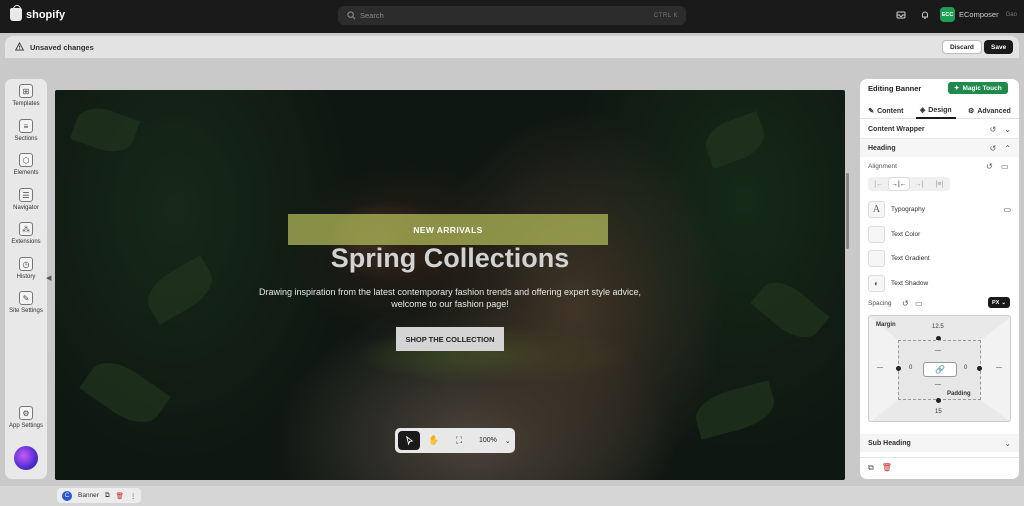  Describe the element at coordinates (488, 440) in the screenshot. I see `zoom-value: 100%` at that location.